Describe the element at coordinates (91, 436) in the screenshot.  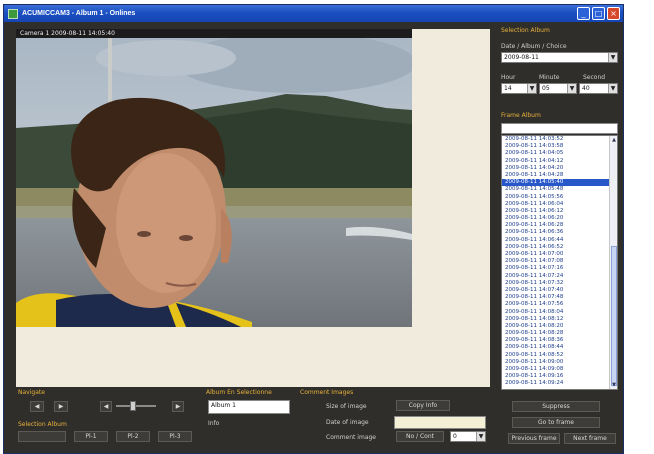
I see `speed-button-1: Pl-1` at that location.